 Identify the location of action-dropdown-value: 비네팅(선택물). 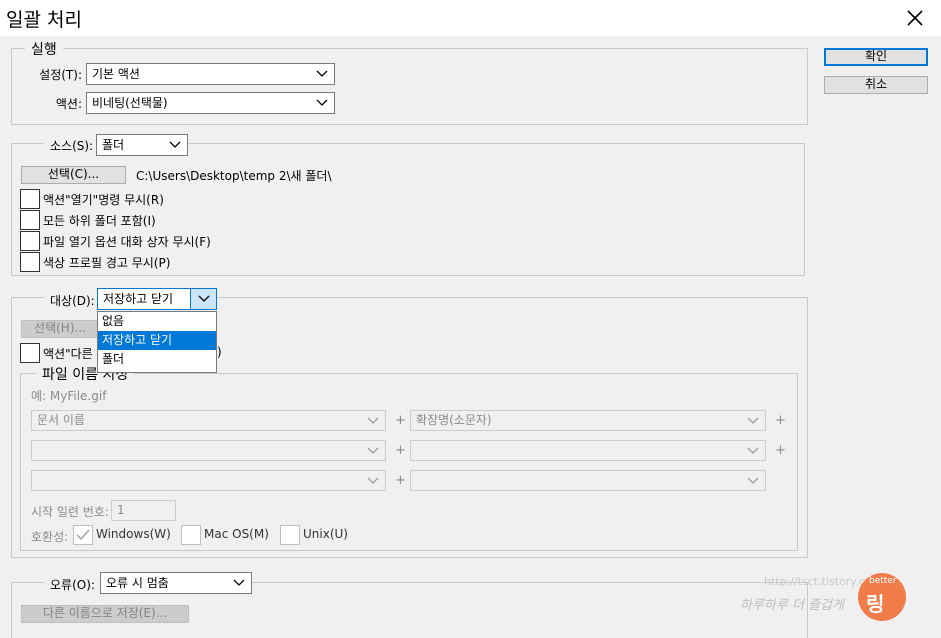
(130, 103).